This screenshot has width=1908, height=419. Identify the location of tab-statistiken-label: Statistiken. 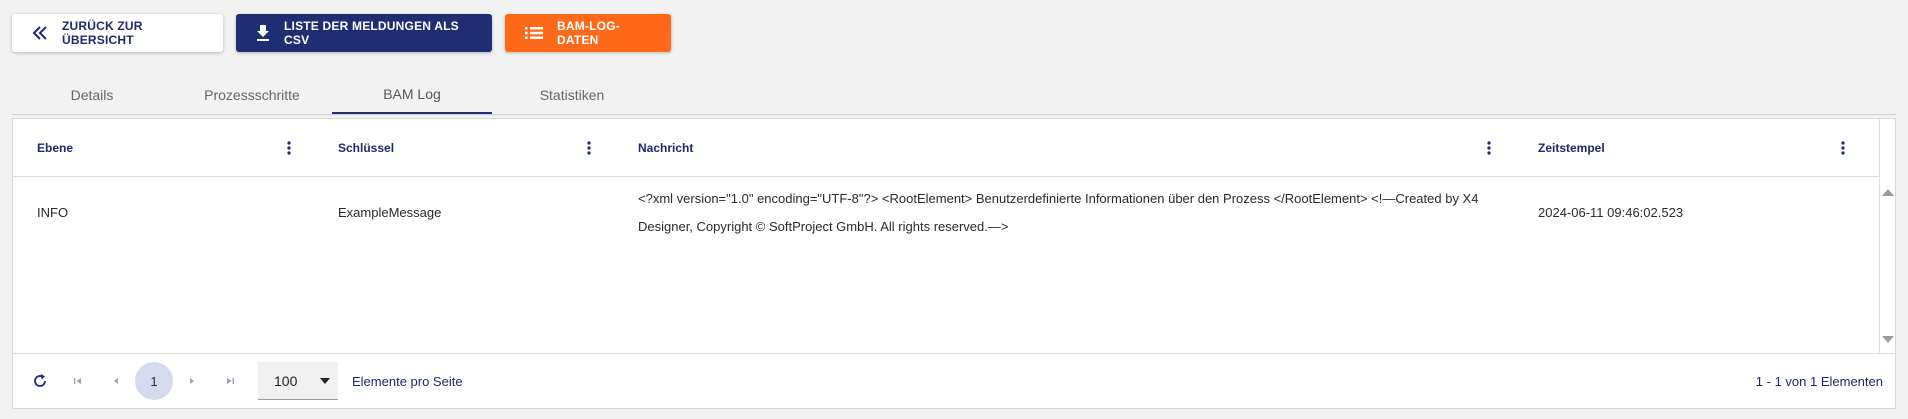
(572, 94).